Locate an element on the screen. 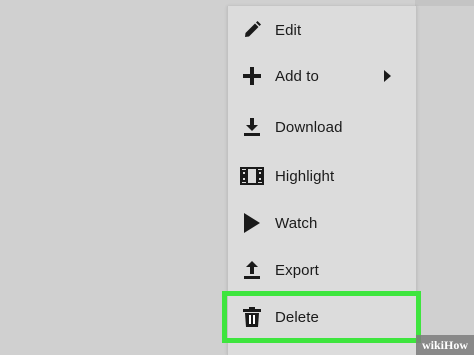  menu-item-watch: Watch is located at coordinates (322, 223).